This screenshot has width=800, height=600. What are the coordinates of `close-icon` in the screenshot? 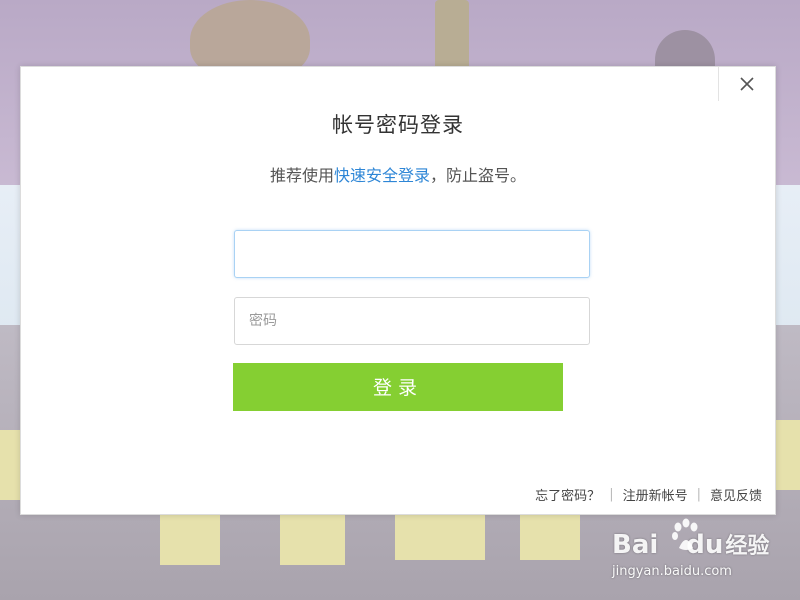 It's located at (747, 84).